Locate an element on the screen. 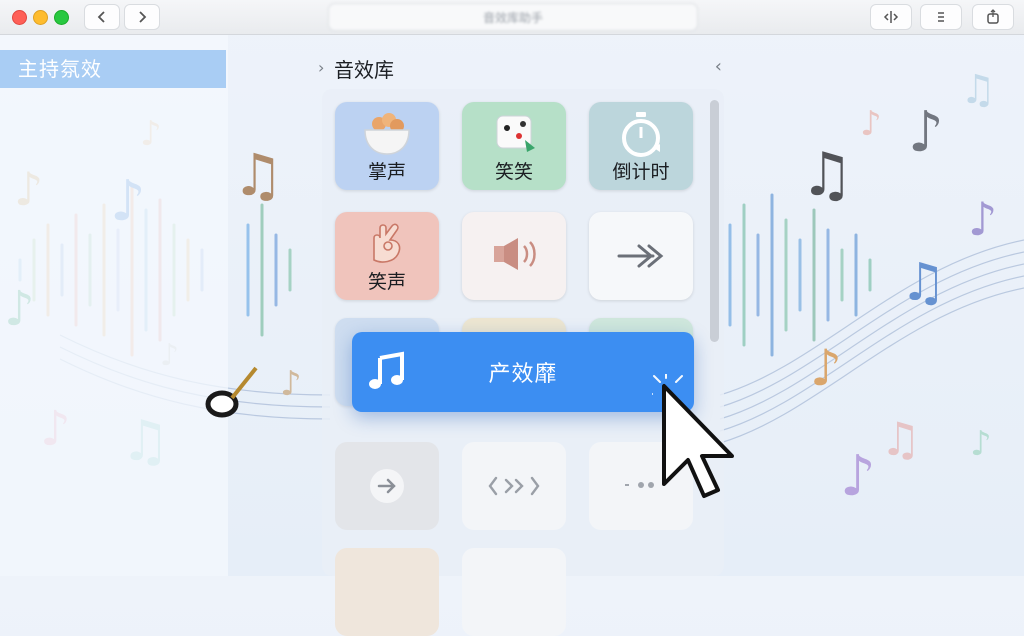 This screenshot has height=636, width=1024. share-button is located at coordinates (993, 17).